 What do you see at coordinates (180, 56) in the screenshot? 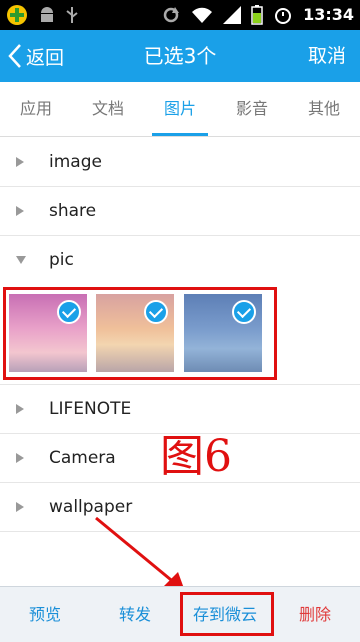
I see `title-bar: 已选3个 返回 取消` at bounding box center [180, 56].